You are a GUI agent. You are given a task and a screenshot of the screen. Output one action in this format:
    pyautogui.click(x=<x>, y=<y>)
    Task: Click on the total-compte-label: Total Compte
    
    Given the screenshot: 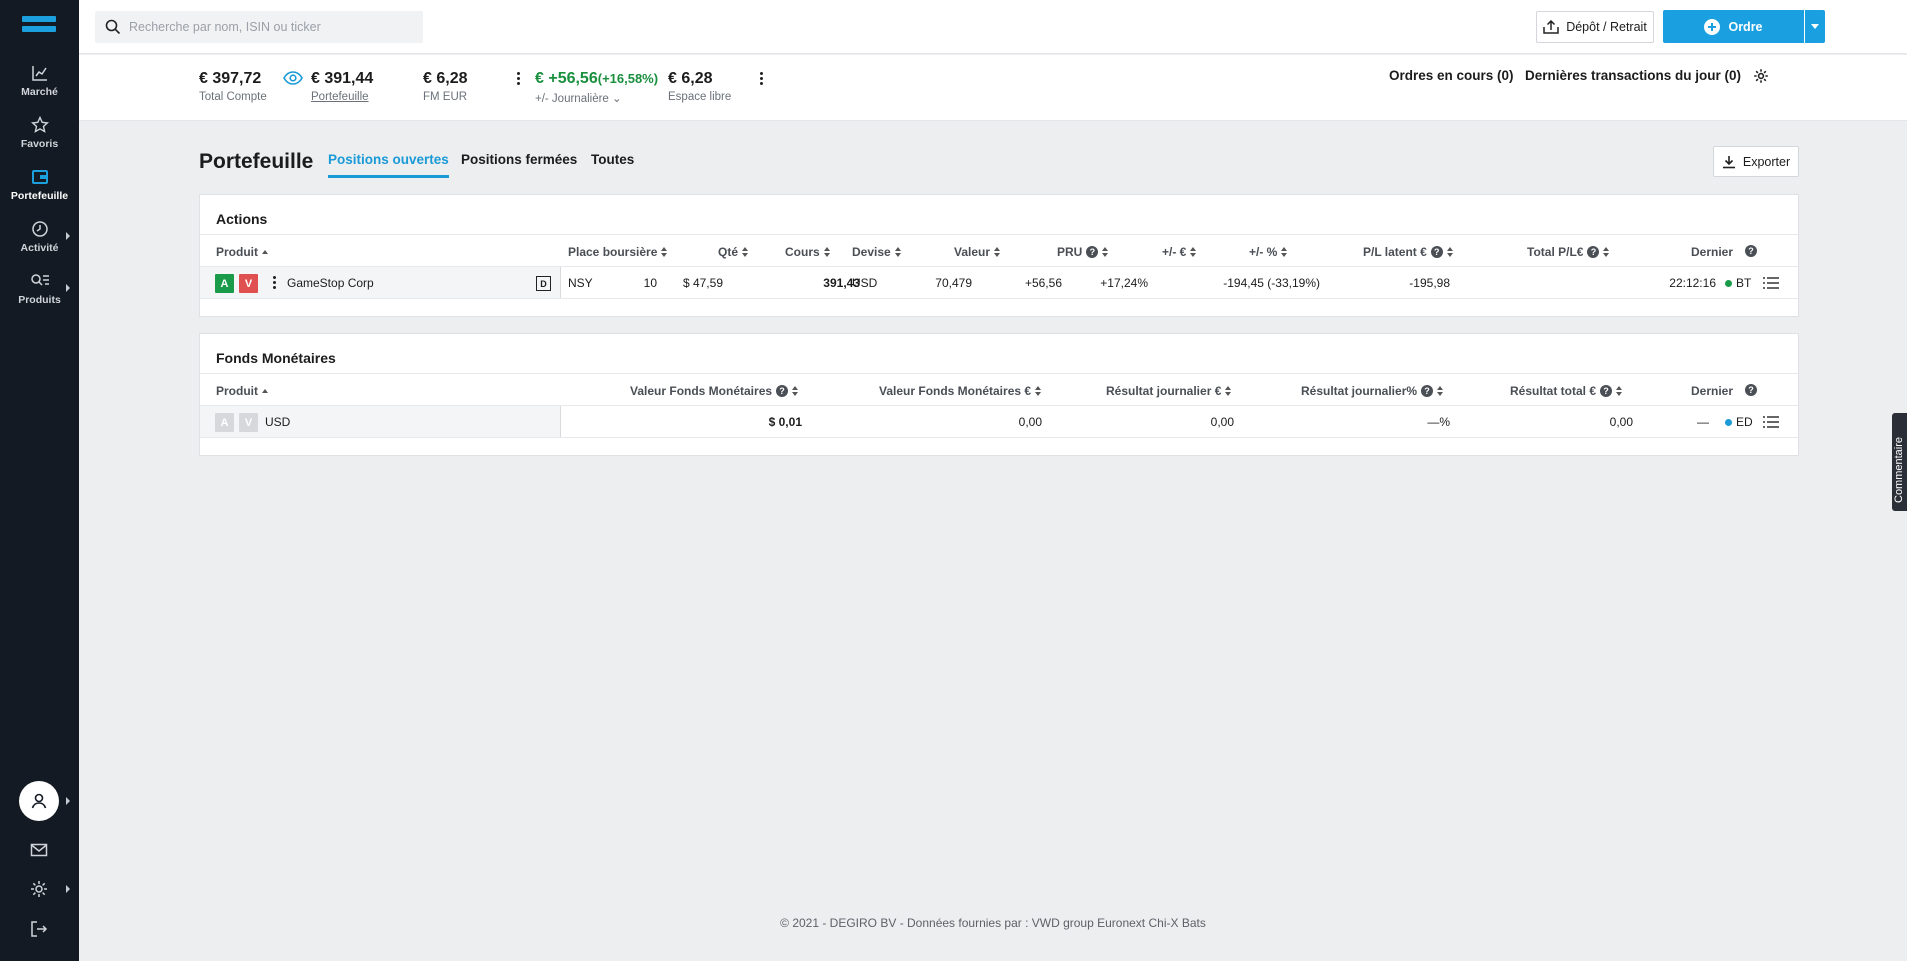 What is the action you would take?
    pyautogui.click(x=233, y=97)
    